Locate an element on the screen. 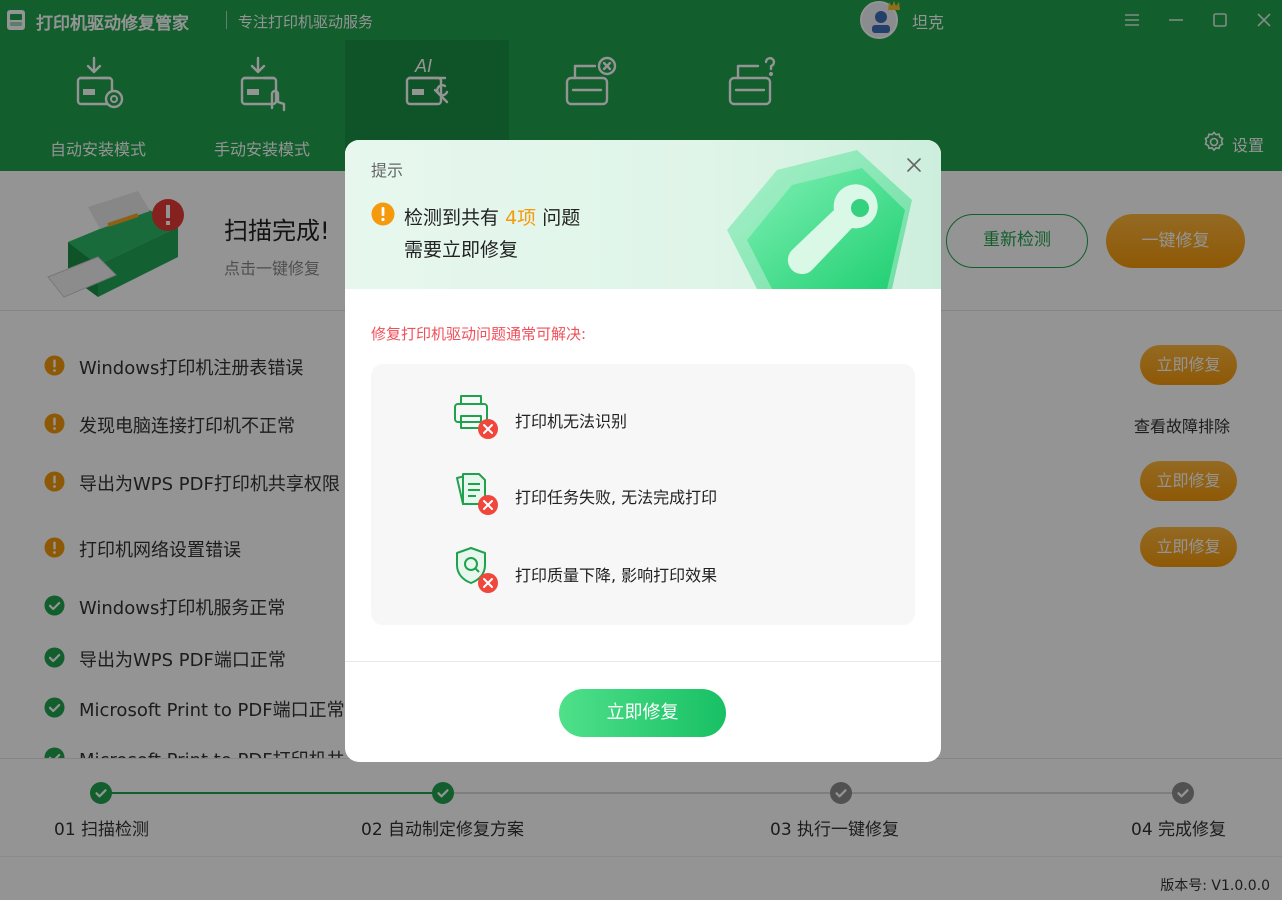 This screenshot has width=1282, height=900. issue-count-message: 检测到共有 4项 问题 is located at coordinates (492, 216).